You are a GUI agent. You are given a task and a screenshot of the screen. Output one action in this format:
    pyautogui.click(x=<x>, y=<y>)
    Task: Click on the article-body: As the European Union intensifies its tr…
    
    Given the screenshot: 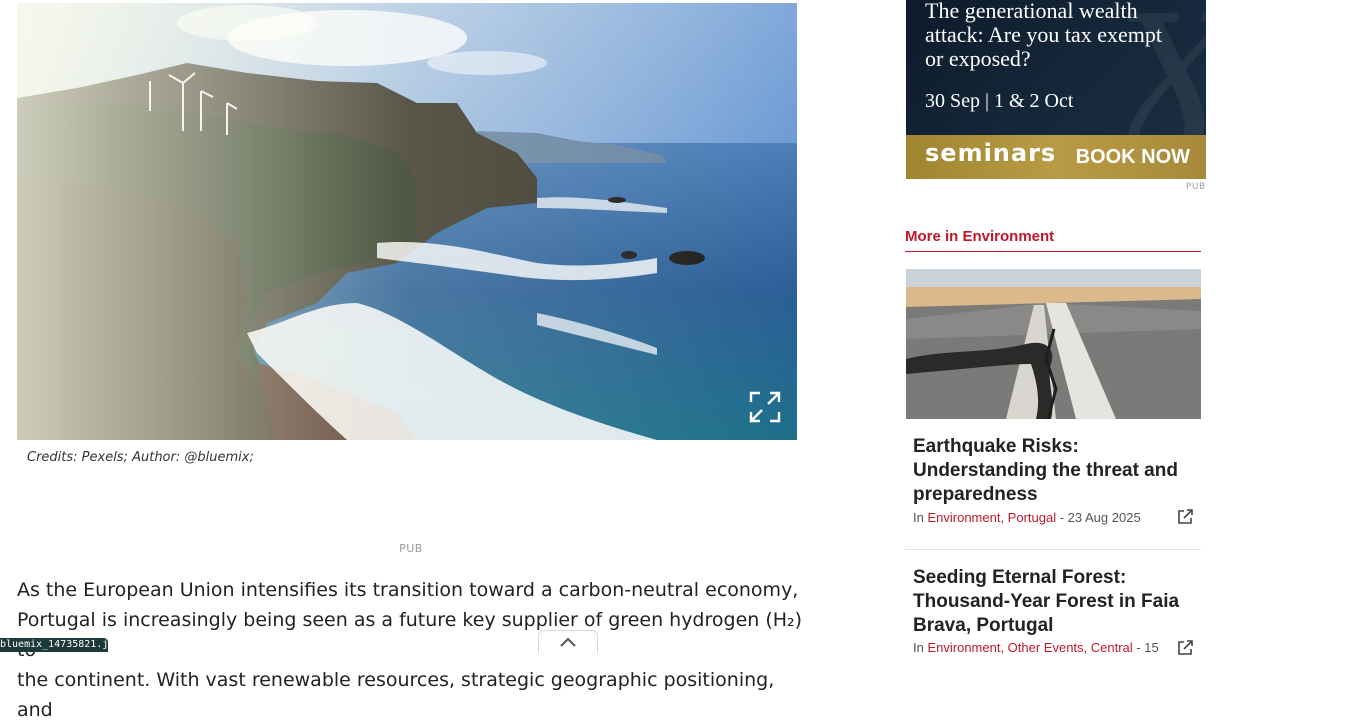 What is the action you would take?
    pyautogui.click(x=412, y=650)
    